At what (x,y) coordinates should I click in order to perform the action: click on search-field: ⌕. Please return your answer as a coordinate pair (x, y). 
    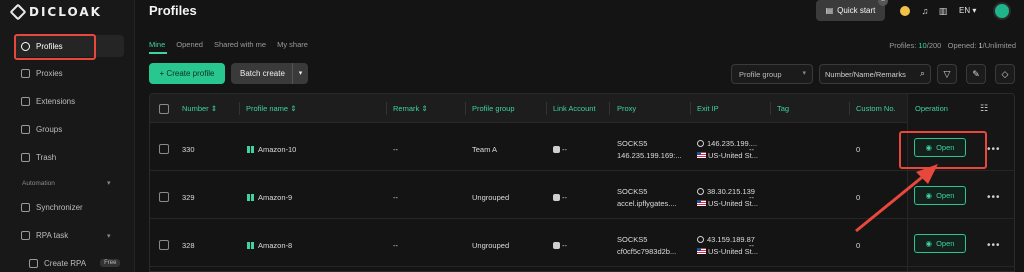
    Looking at the image, I should click on (875, 74).